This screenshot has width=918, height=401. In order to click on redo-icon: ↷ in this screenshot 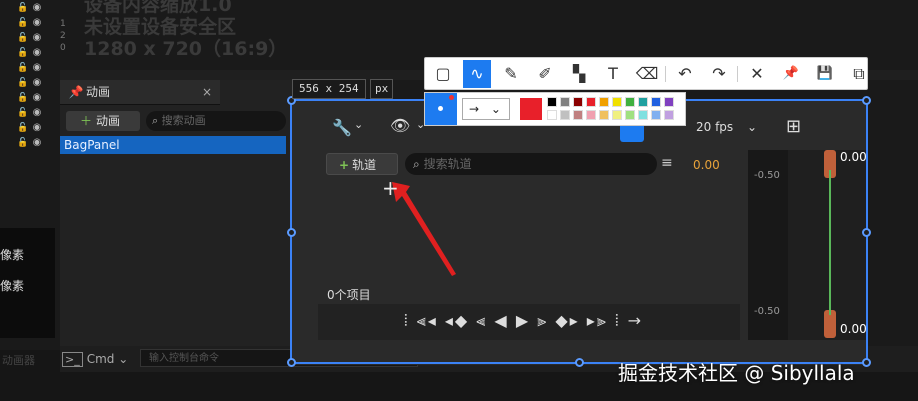, I will do `click(719, 74)`.